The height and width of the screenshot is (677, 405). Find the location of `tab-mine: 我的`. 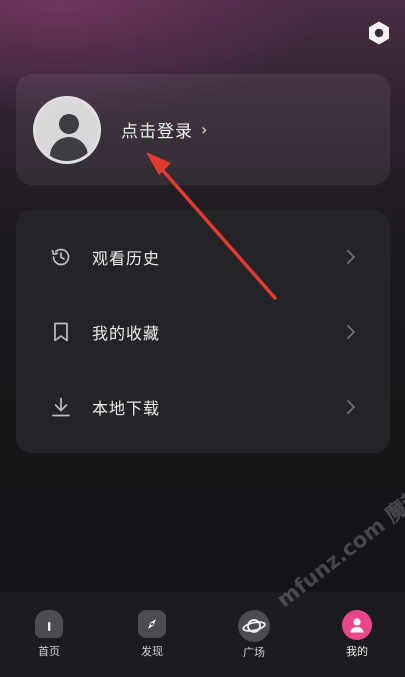

tab-mine: 我的 is located at coordinates (357, 638).